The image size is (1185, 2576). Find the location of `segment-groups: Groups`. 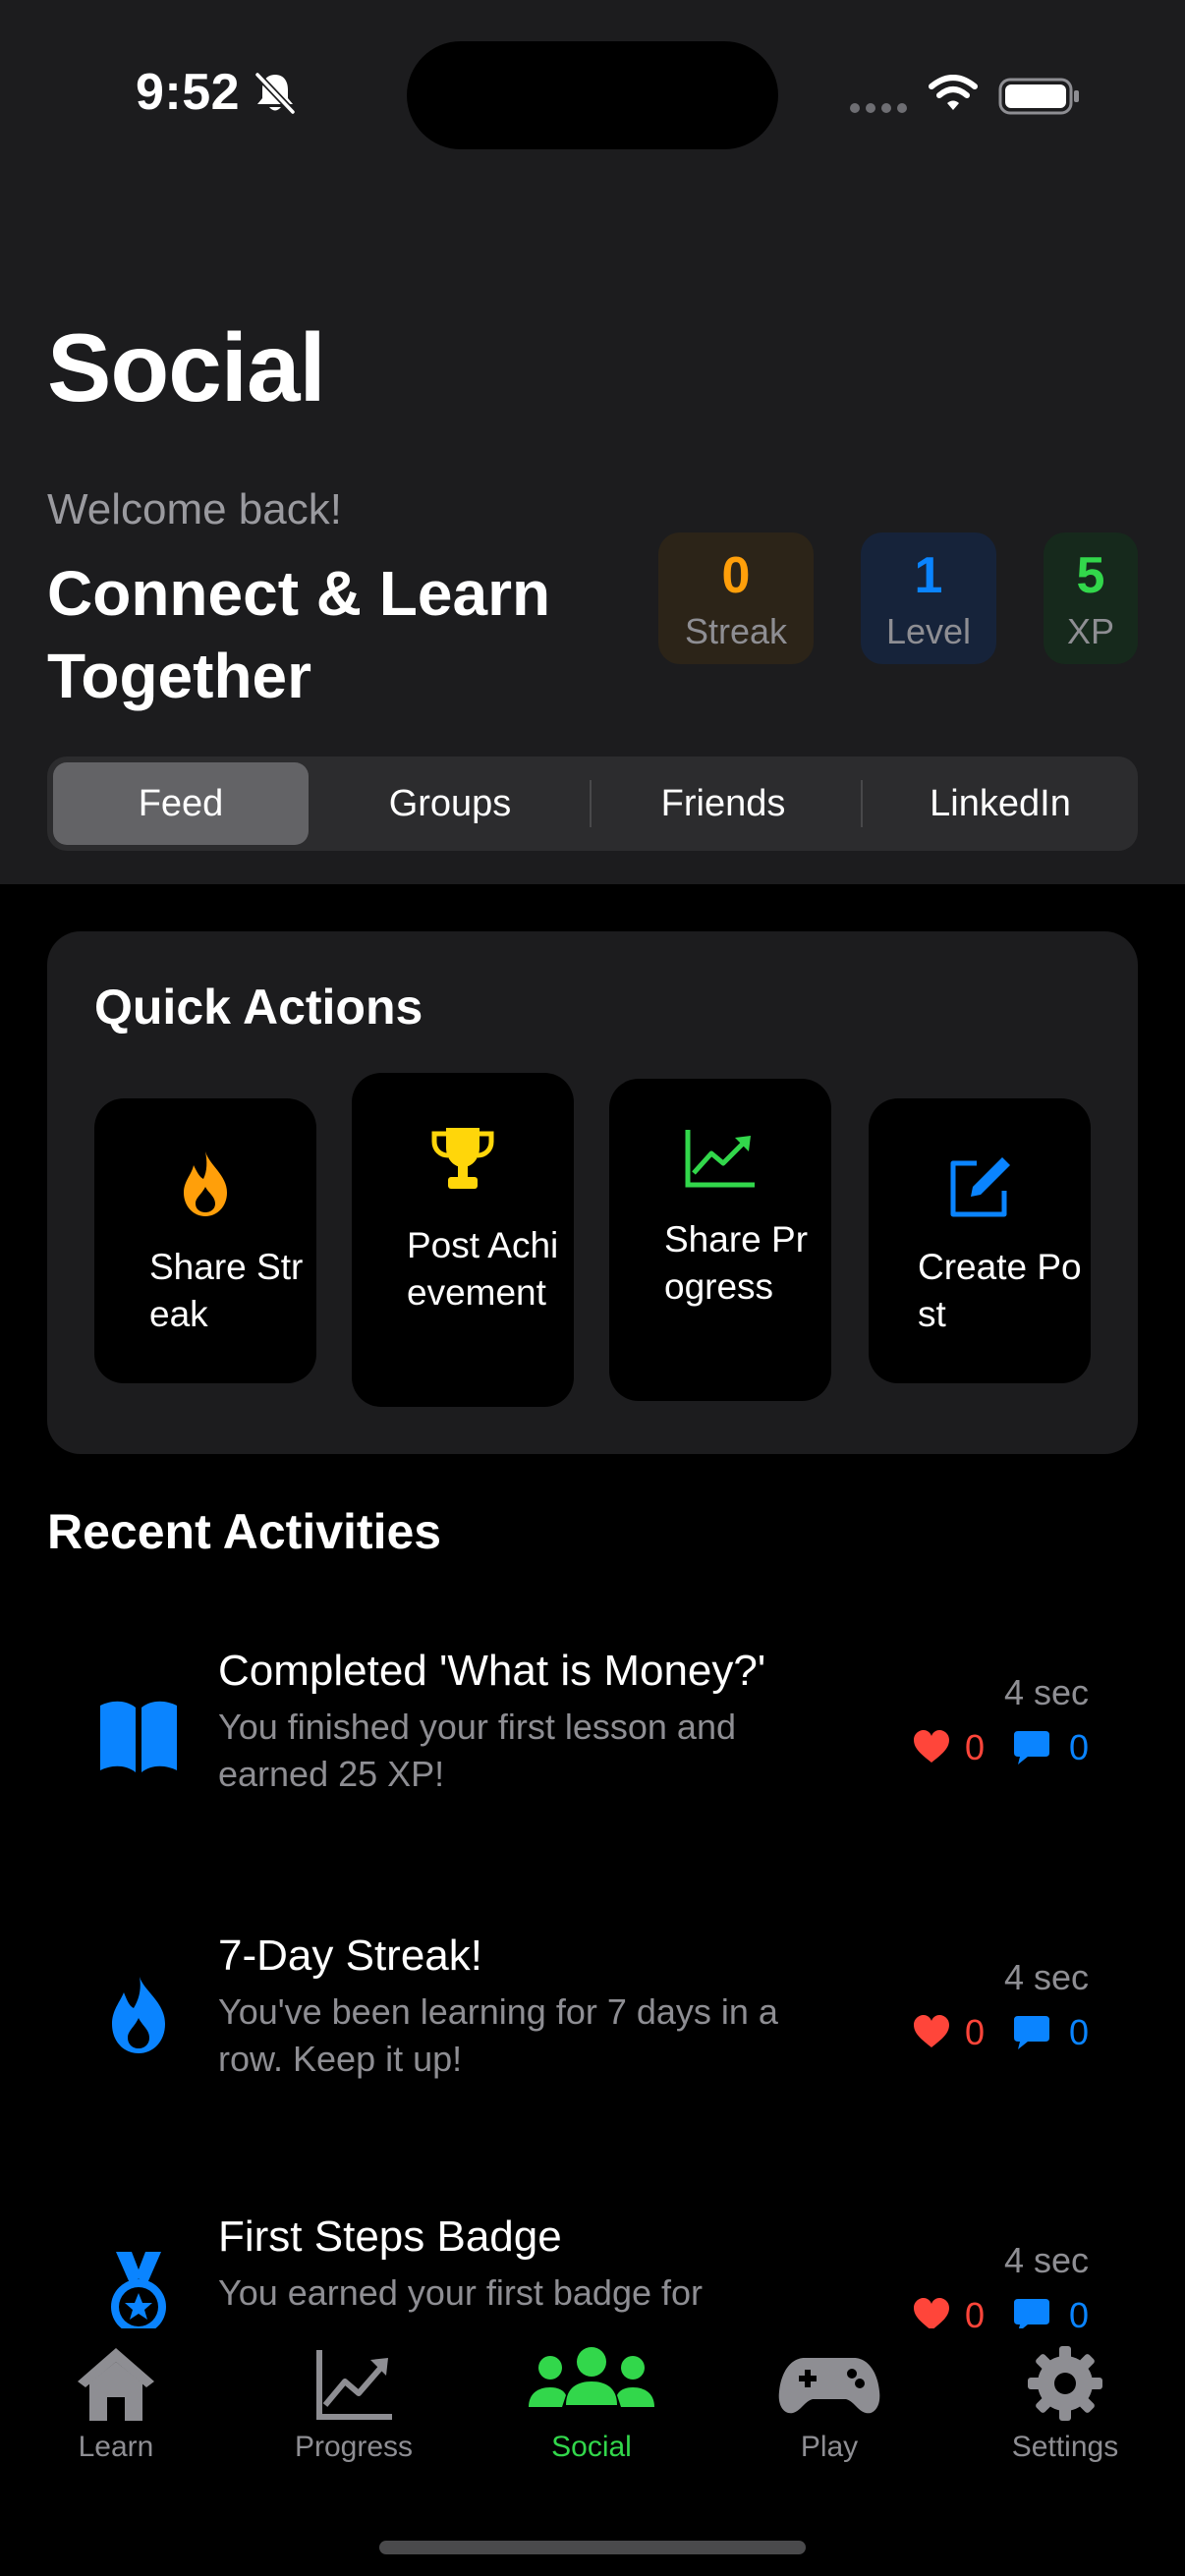

segment-groups: Groups is located at coordinates (450, 803).